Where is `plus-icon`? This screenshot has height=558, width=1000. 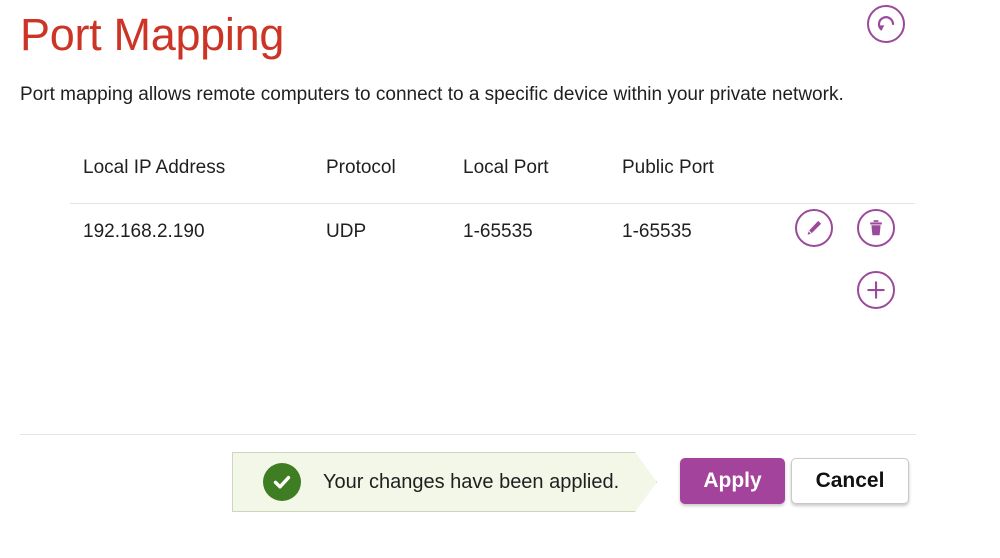 plus-icon is located at coordinates (876, 290).